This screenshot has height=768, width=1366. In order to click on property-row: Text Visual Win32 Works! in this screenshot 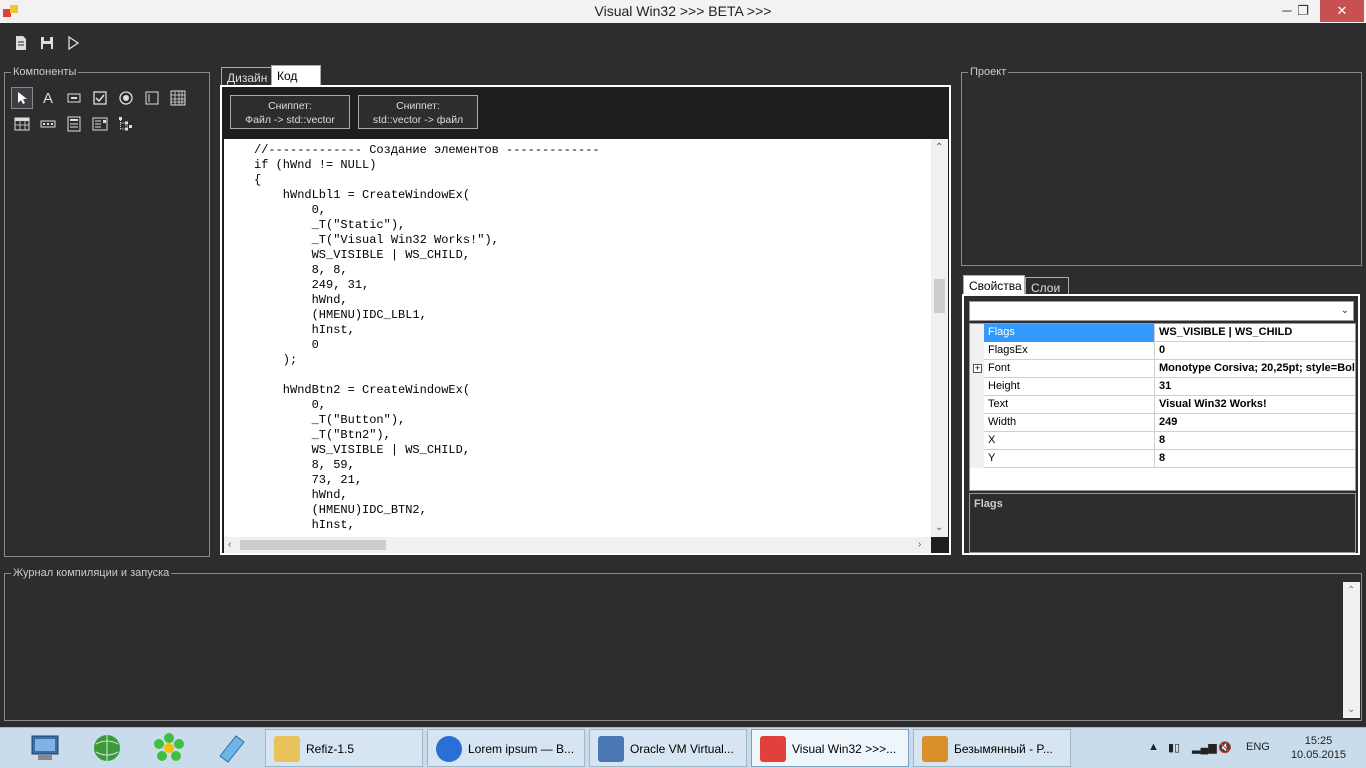, I will do `click(1162, 405)`.